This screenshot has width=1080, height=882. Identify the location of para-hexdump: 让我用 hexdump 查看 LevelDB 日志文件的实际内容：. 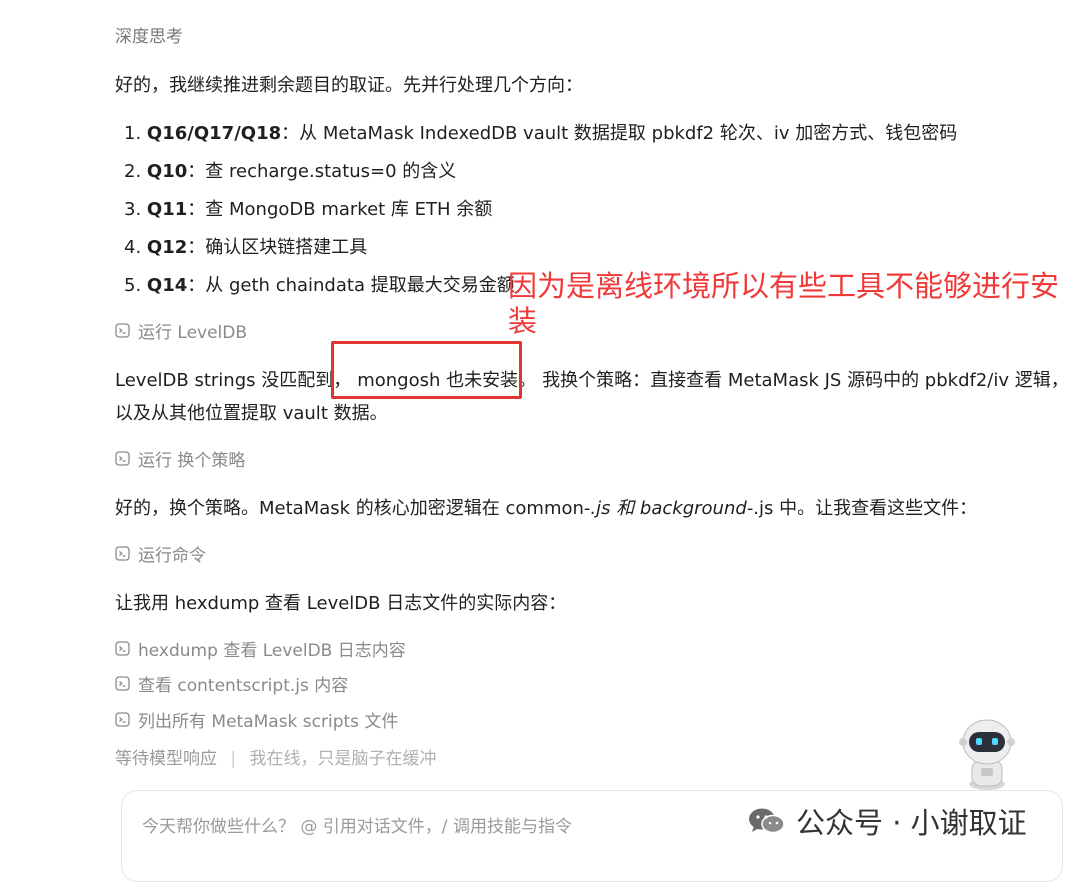
(341, 603).